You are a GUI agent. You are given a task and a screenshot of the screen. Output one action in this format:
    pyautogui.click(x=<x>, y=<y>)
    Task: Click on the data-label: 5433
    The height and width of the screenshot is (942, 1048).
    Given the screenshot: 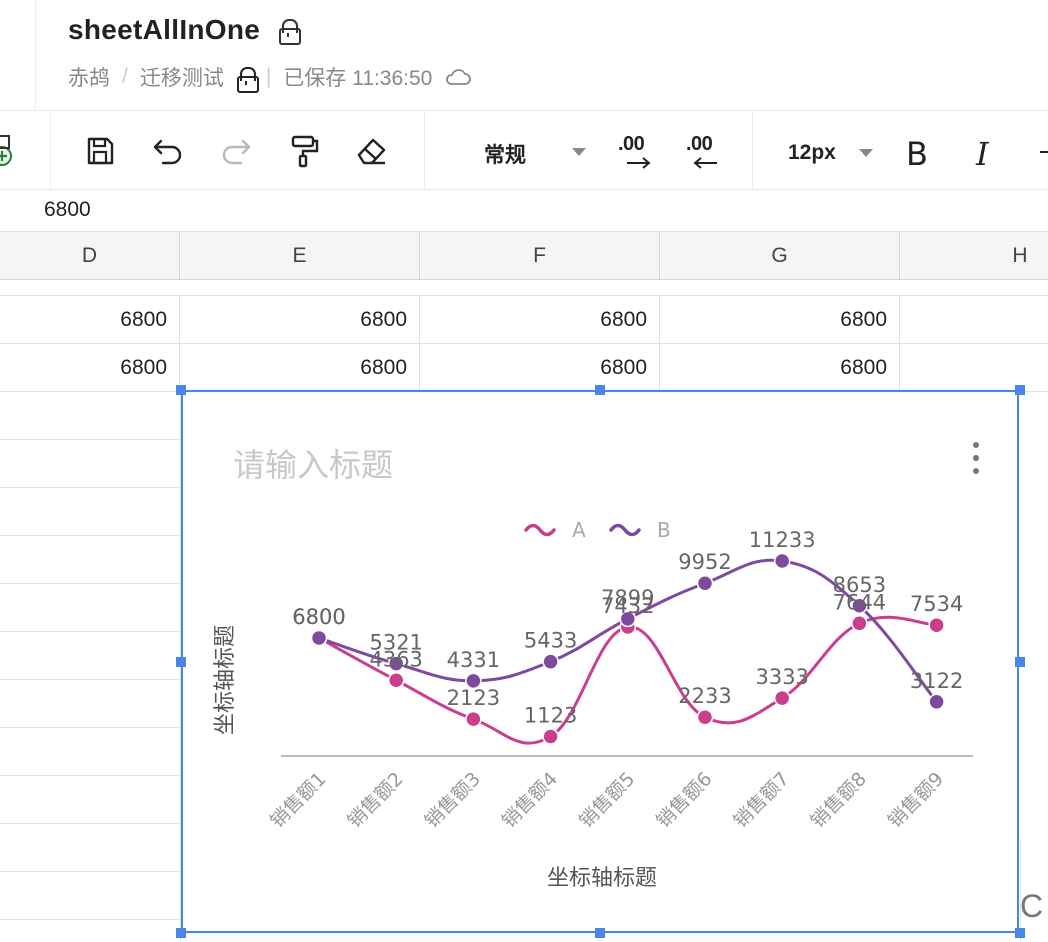 What is the action you would take?
    pyautogui.click(x=550, y=641)
    